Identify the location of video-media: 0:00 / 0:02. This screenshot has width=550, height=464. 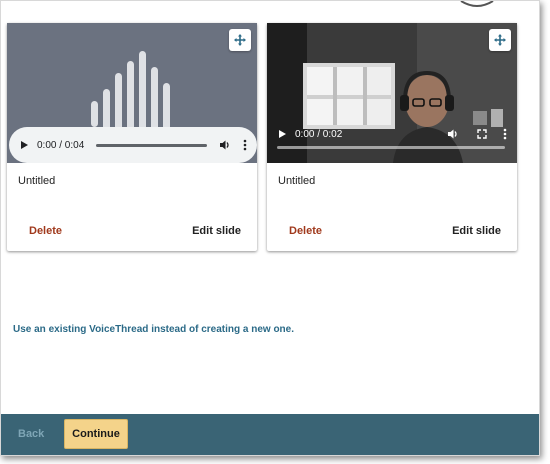
(392, 93).